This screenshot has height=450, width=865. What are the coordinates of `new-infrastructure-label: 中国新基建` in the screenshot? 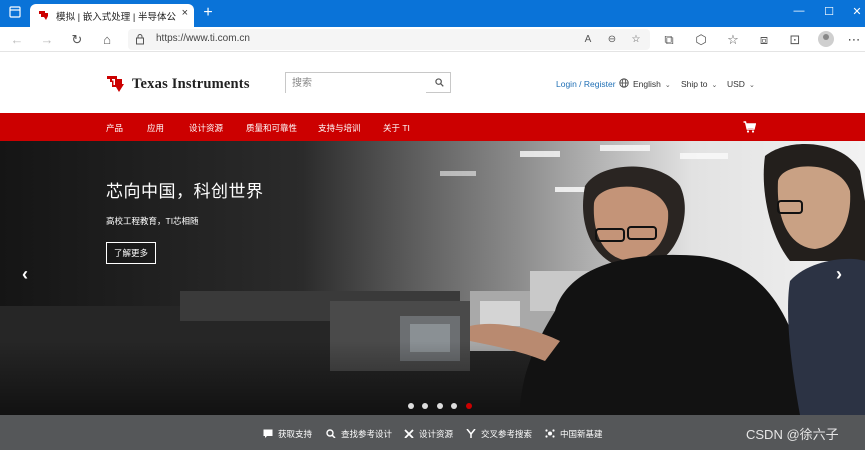 It's located at (581, 434).